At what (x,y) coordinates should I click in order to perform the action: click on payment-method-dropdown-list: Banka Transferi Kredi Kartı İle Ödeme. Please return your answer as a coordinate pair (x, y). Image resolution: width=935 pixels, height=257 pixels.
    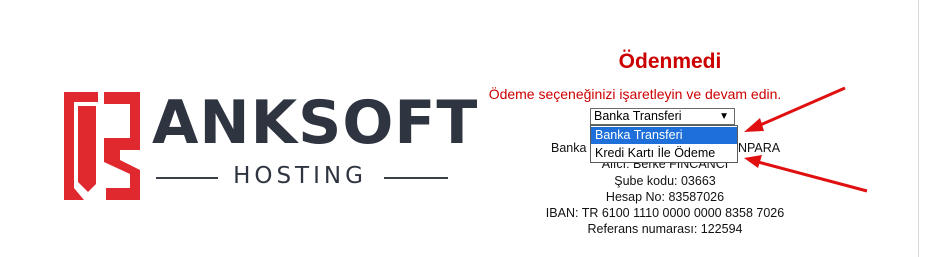
    Looking at the image, I should click on (664, 144).